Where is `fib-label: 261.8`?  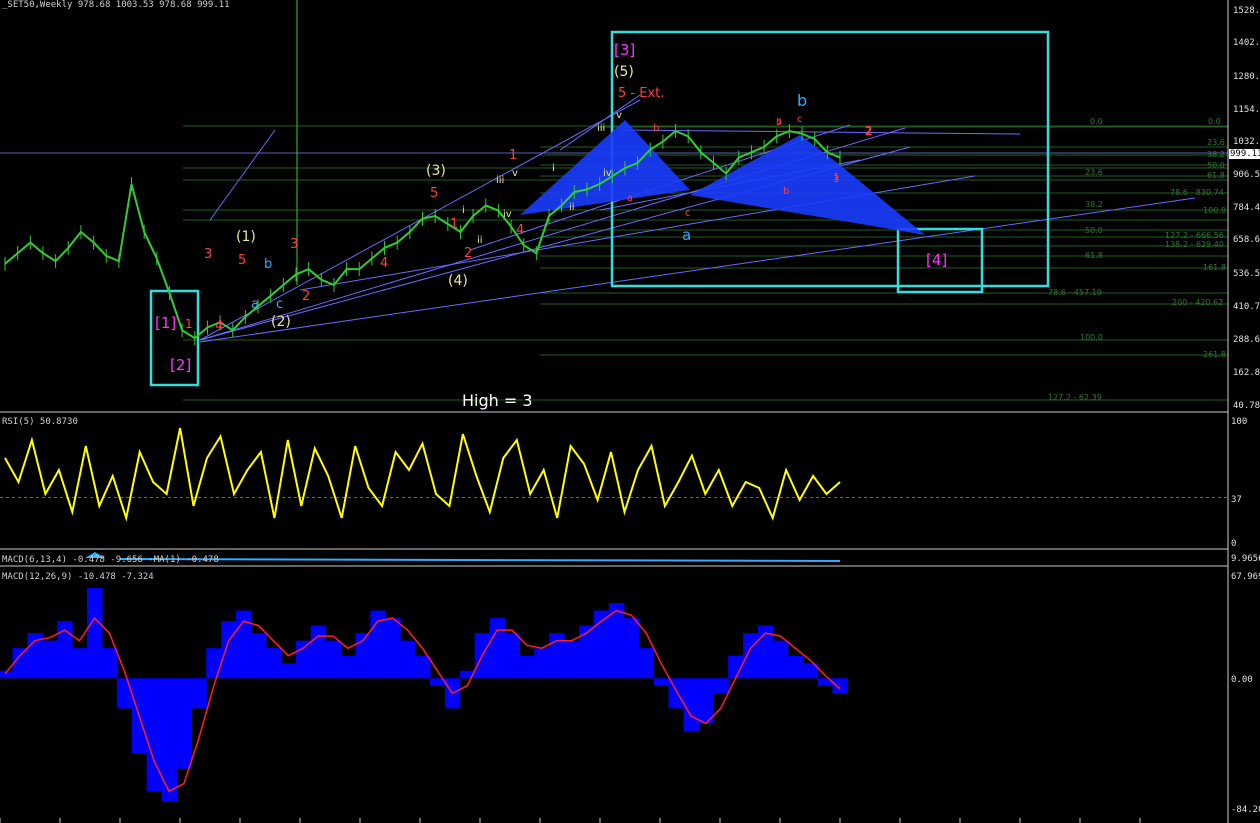
fib-label: 261.8 is located at coordinates (1214, 354).